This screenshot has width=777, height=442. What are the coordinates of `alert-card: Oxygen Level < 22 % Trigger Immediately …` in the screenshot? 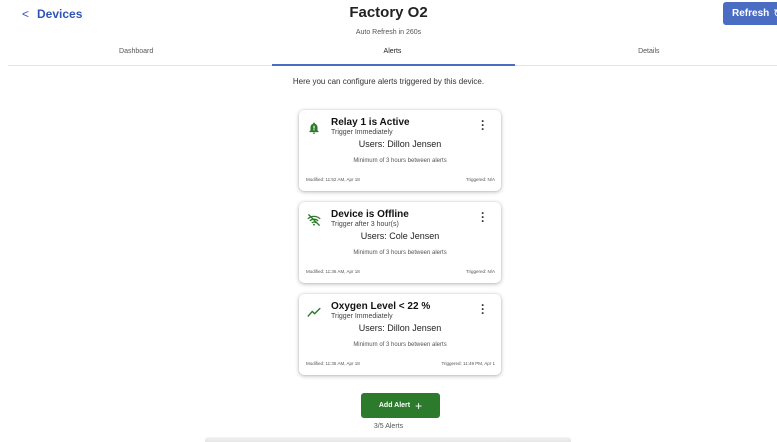 It's located at (400, 334).